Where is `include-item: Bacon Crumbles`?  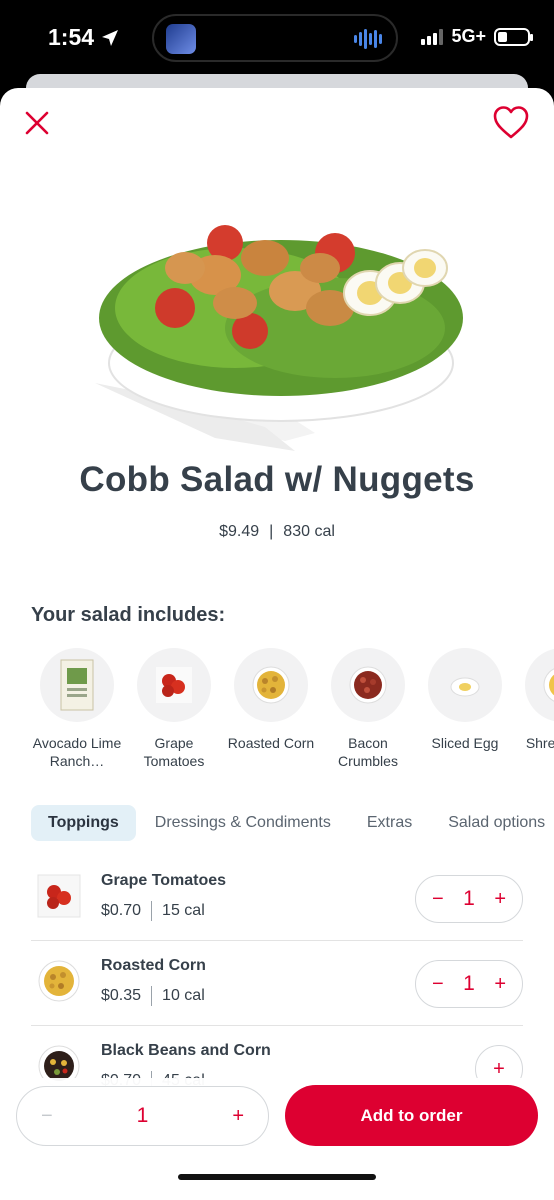
include-item: Bacon Crumbles is located at coordinates (368, 709).